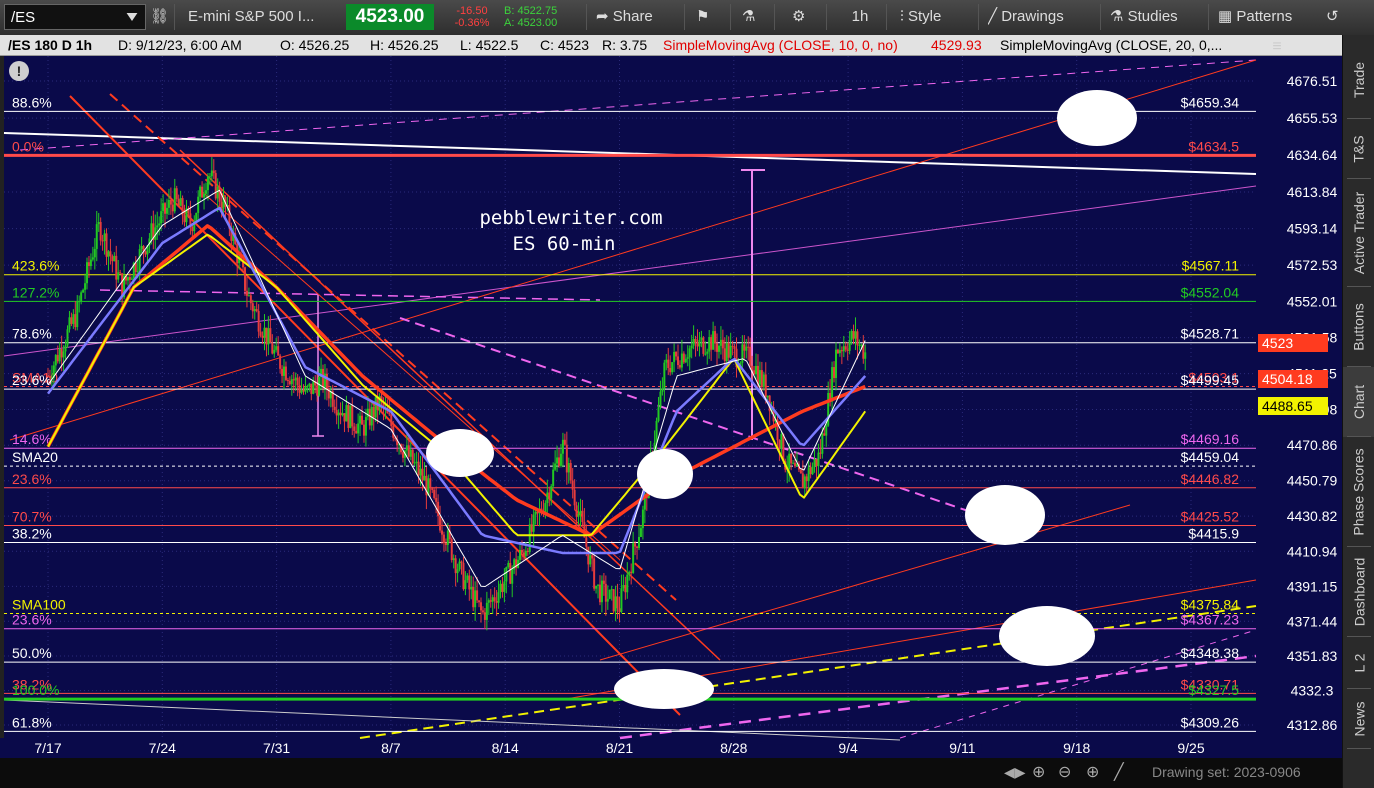  What do you see at coordinates (47, 748) in the screenshot?
I see `x-tick-label: 7/17` at bounding box center [47, 748].